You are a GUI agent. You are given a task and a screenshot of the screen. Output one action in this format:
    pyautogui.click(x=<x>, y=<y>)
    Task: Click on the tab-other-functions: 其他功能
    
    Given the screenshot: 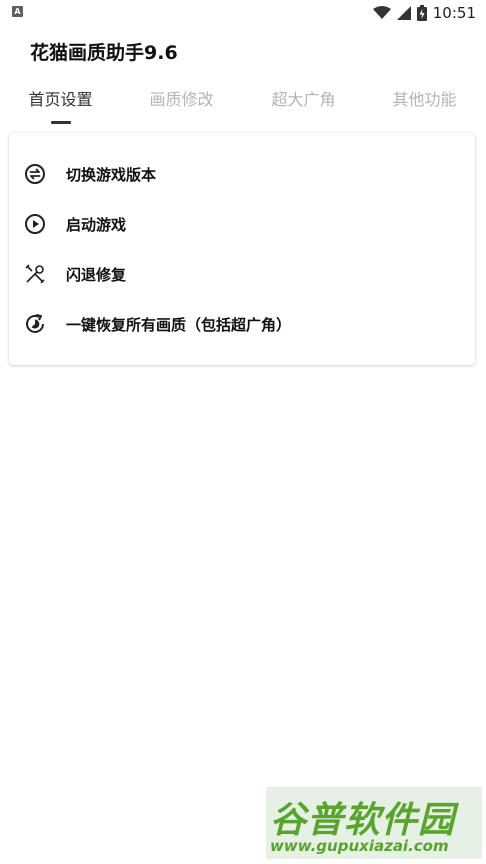 What is the action you would take?
    pyautogui.click(x=424, y=98)
    